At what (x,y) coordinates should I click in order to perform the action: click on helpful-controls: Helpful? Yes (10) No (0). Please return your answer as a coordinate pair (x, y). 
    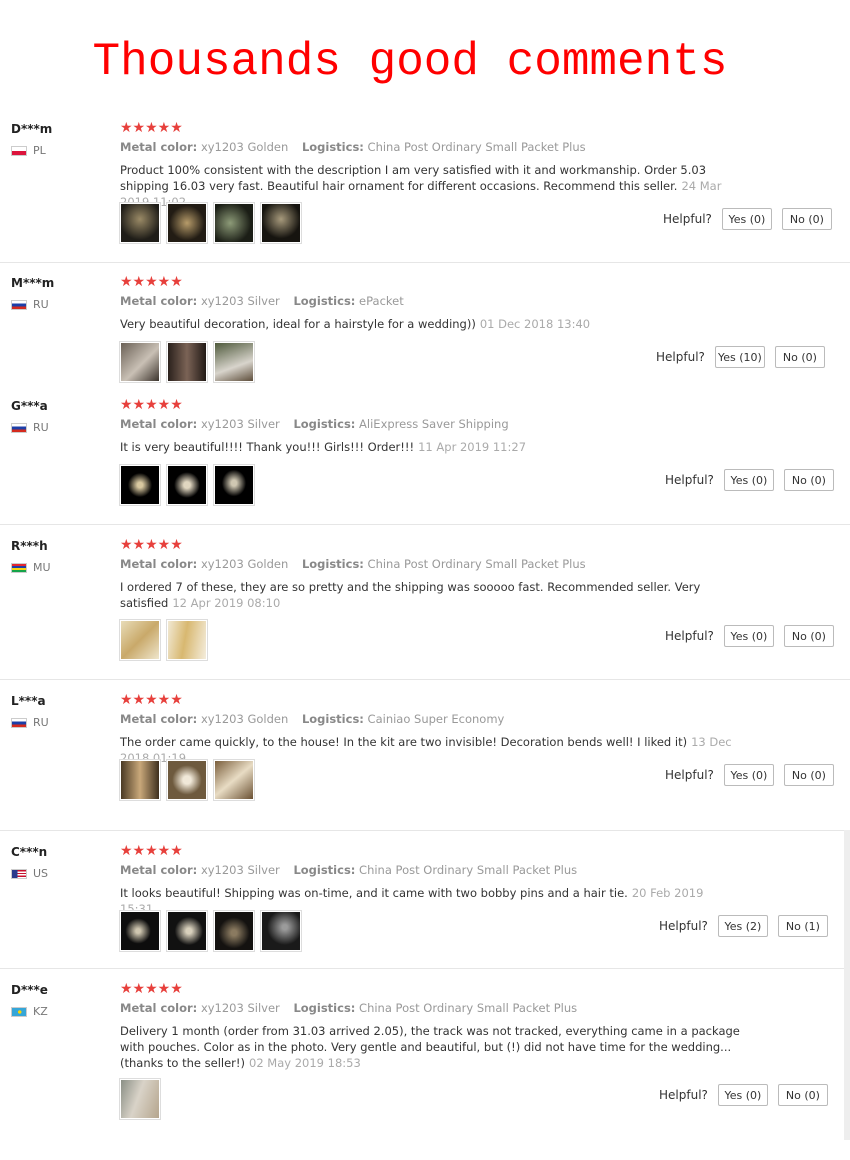
    Looking at the image, I should click on (740, 357).